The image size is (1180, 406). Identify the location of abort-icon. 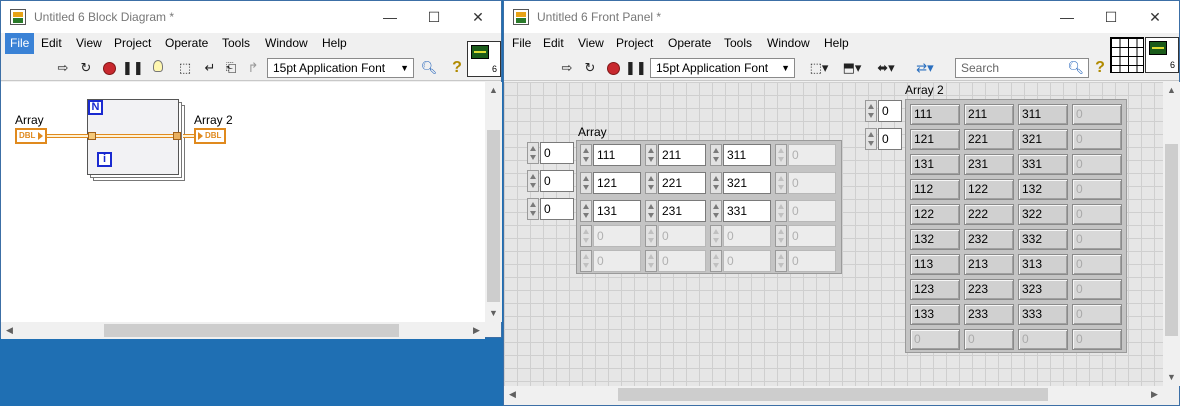
(109, 68).